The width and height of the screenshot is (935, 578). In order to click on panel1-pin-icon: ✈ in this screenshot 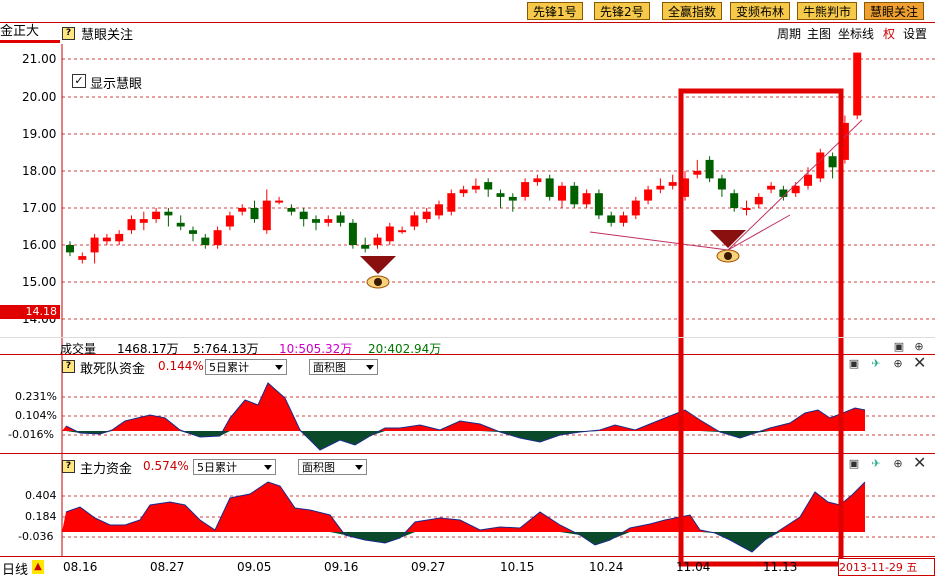, I will do `click(876, 364)`.